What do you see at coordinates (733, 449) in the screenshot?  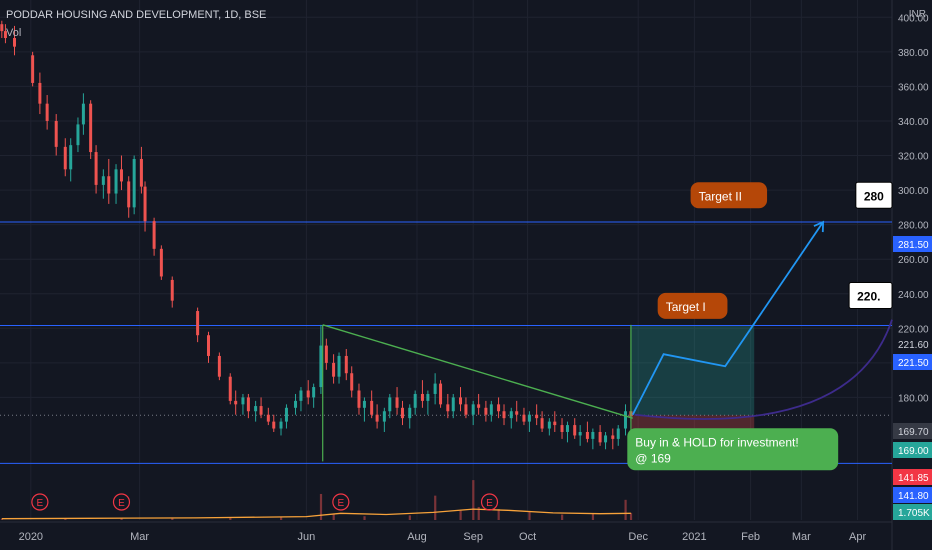 I see `callout-2: Buy in & HOLD for investment! @ 169` at bounding box center [733, 449].